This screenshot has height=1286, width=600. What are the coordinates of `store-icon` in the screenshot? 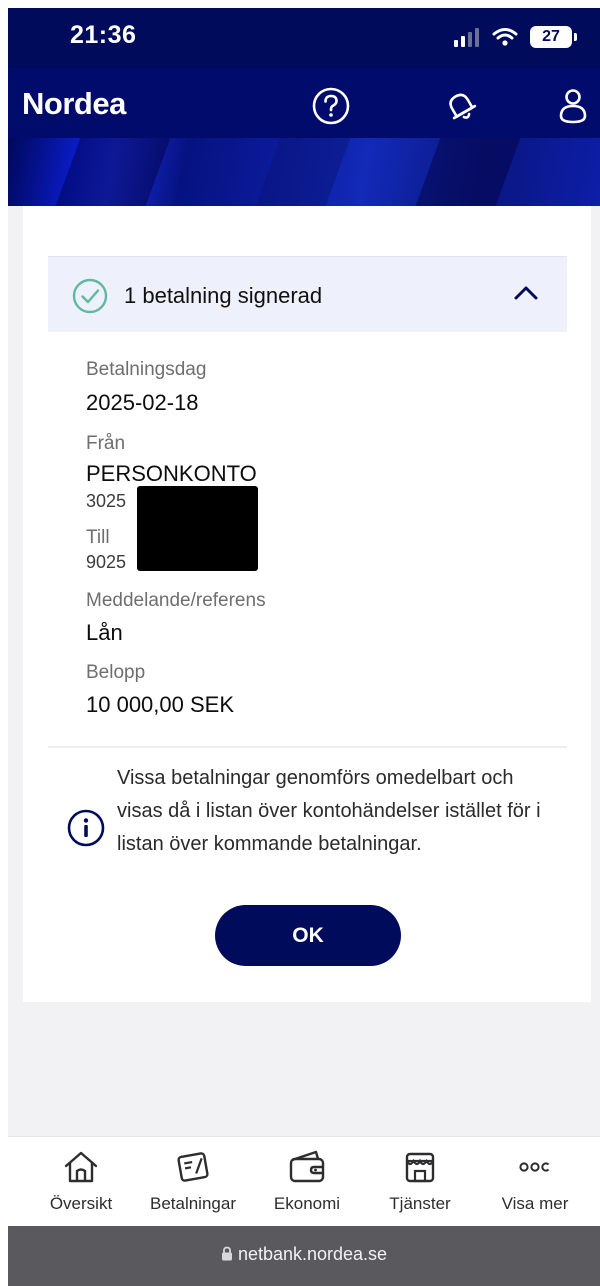 It's located at (420, 1167).